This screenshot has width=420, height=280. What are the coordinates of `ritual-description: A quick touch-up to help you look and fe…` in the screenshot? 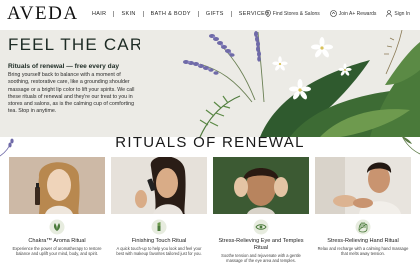 It's located at (159, 251).